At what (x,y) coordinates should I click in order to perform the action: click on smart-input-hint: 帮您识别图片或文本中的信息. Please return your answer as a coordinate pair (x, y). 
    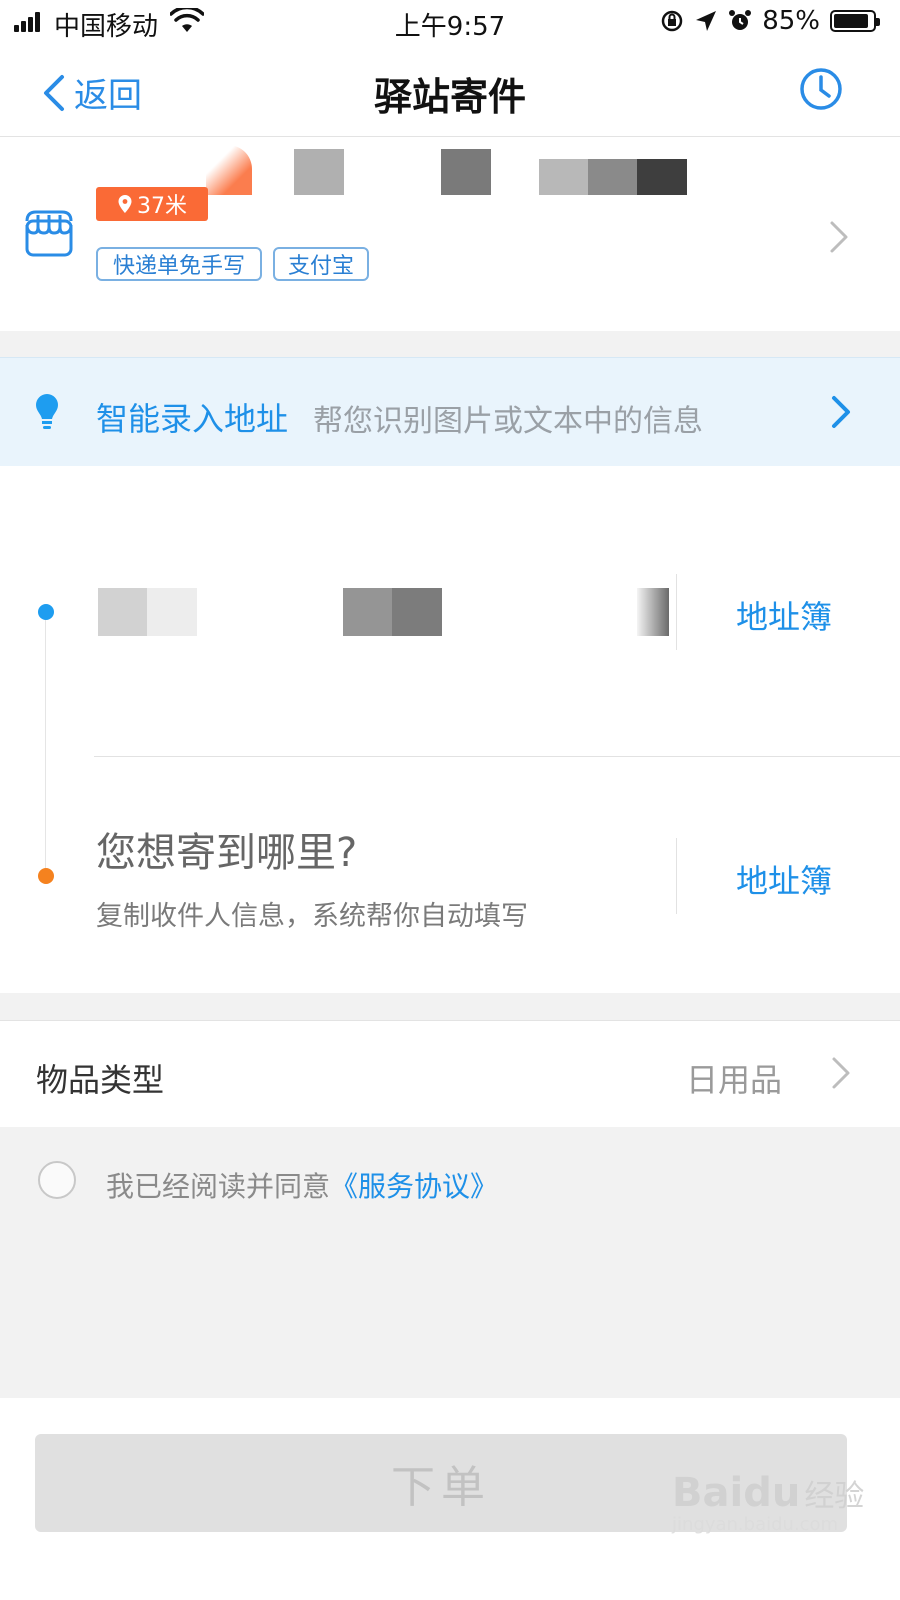
    Looking at the image, I should click on (508, 421).